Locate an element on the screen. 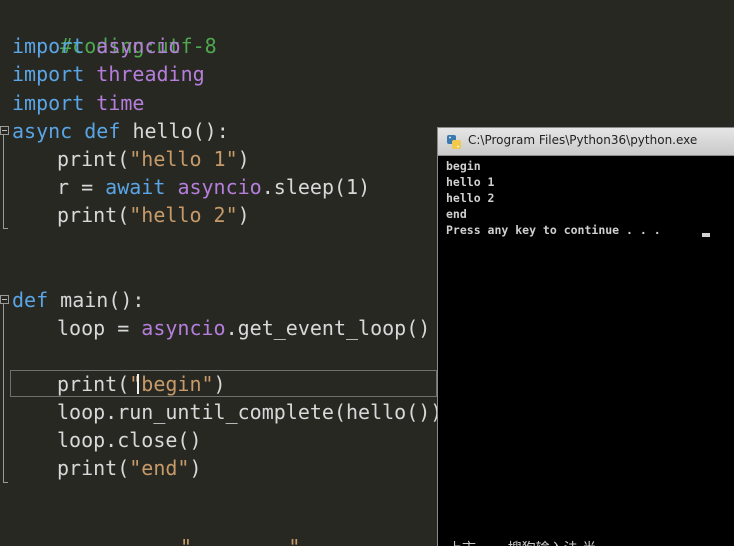  keyword: await is located at coordinates (135, 187).